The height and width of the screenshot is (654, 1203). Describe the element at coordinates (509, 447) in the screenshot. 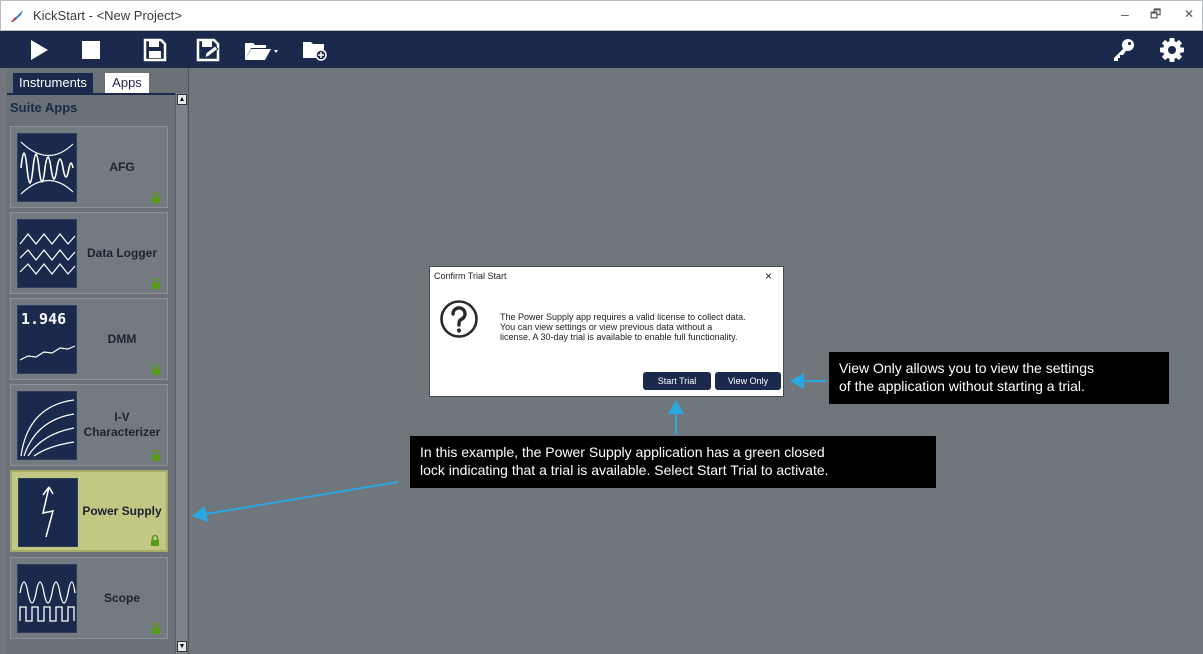

I see `annotation-arrows` at that location.